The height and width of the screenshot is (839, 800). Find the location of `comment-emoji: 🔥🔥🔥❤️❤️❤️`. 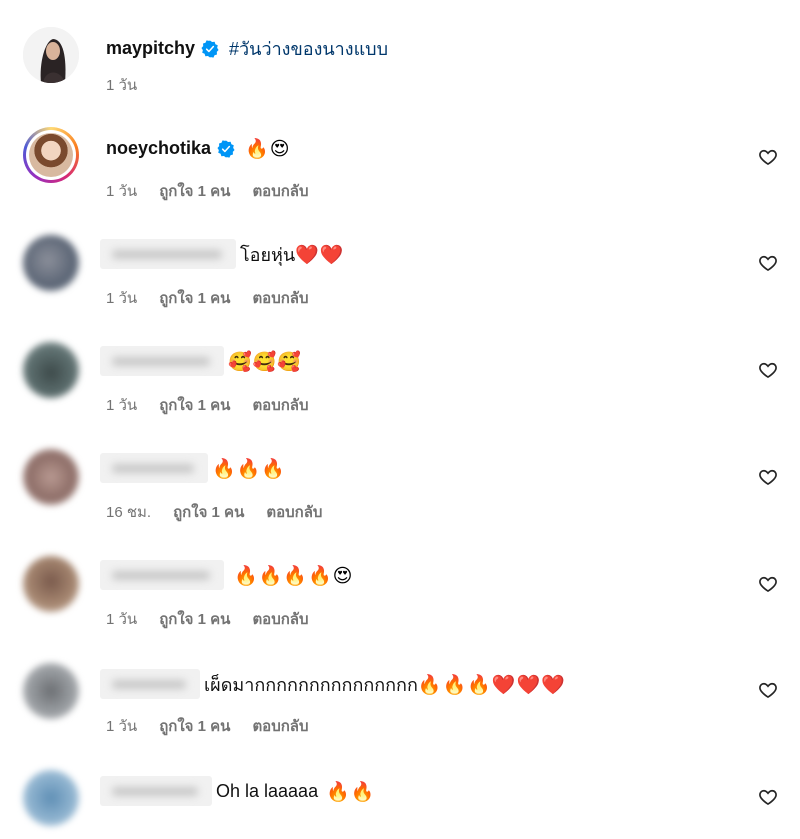

comment-emoji: 🔥🔥🔥❤️❤️❤️ is located at coordinates (491, 684).